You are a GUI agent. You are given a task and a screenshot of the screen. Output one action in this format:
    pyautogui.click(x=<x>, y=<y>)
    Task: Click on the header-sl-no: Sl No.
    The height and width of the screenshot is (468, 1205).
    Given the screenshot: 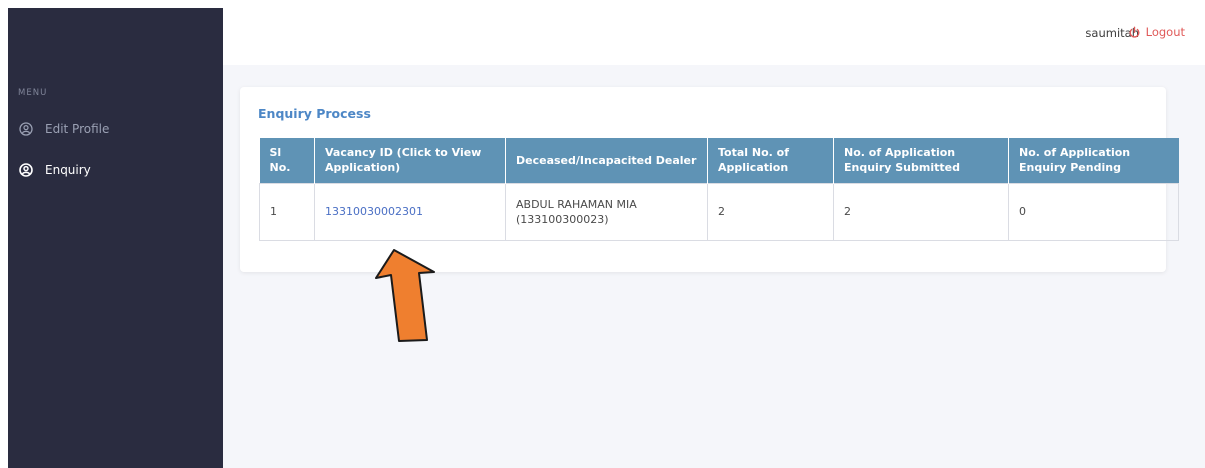 What is the action you would take?
    pyautogui.click(x=287, y=160)
    